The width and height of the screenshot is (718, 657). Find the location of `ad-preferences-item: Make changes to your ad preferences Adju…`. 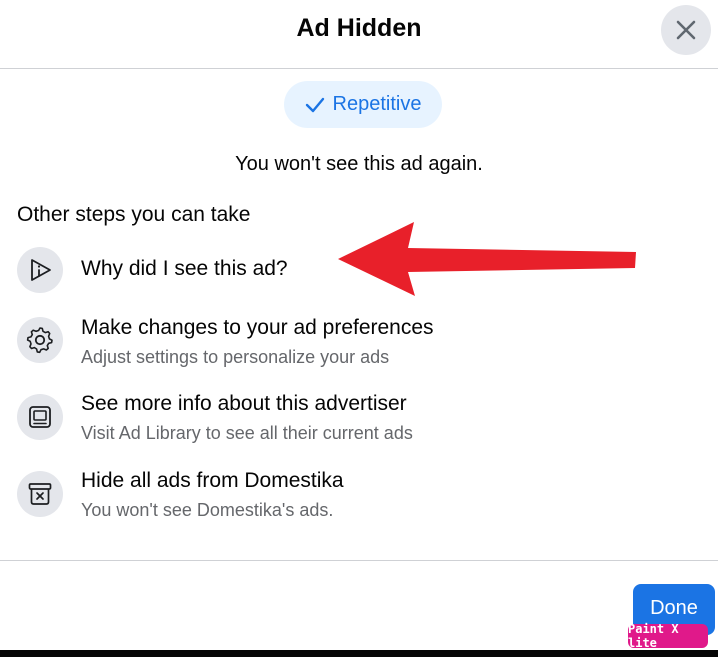

ad-preferences-item: Make changes to your ad preferences Adju… is located at coordinates (337, 346).